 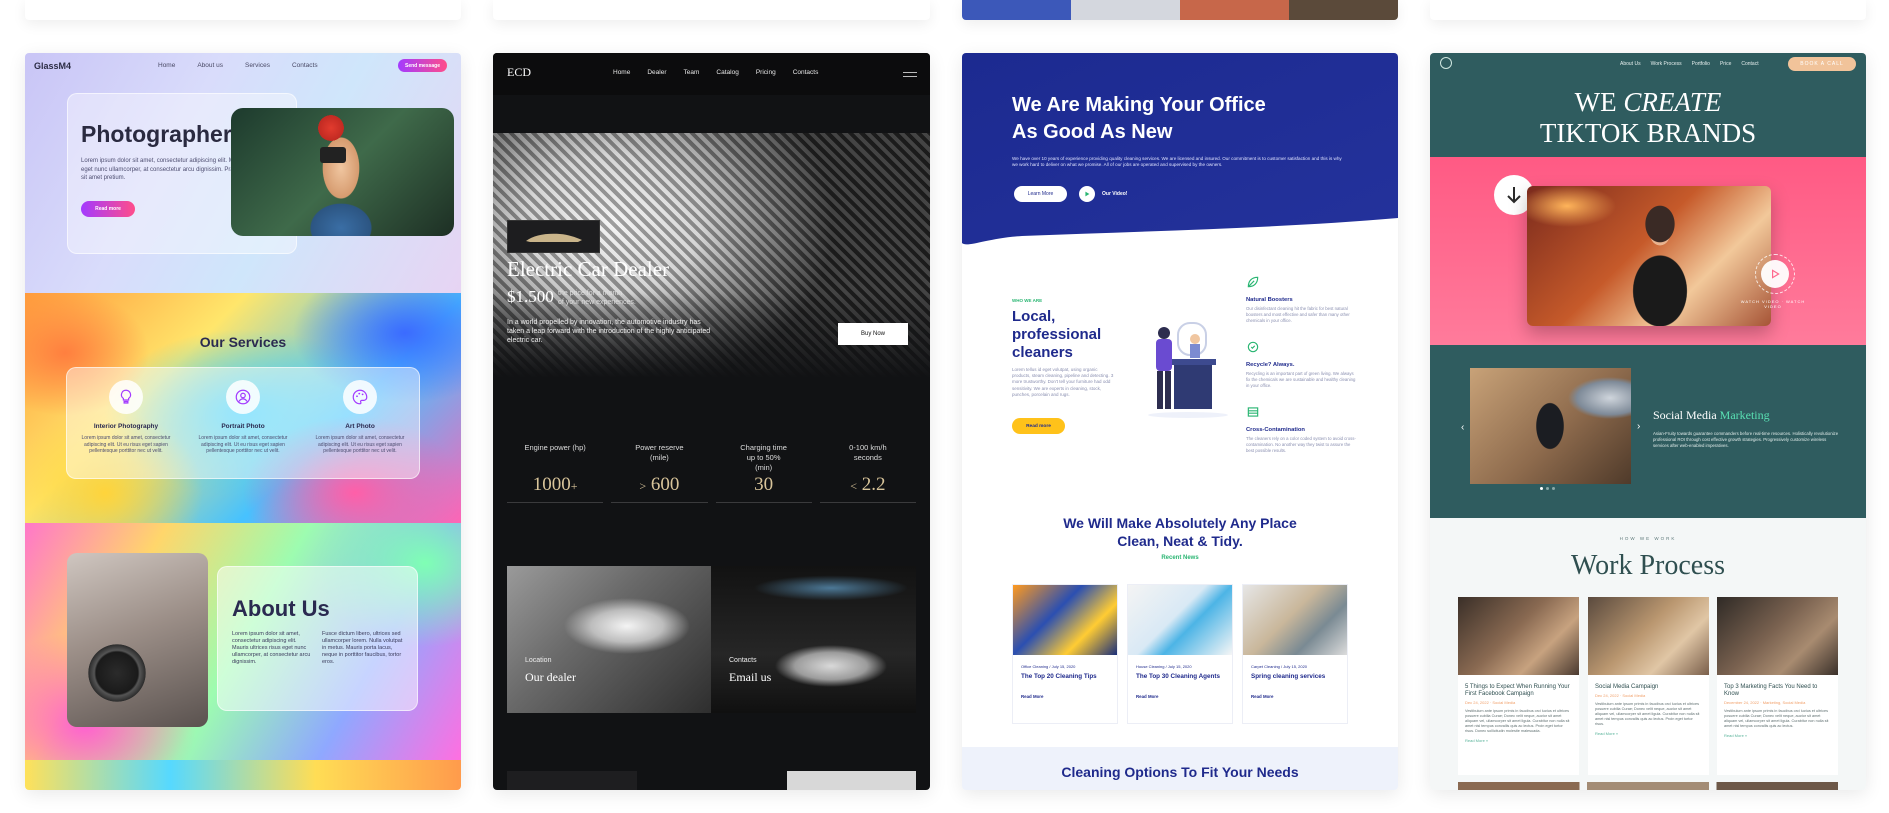 I want to click on stat-label: 0-100 km/h seconds, so click(x=868, y=452).